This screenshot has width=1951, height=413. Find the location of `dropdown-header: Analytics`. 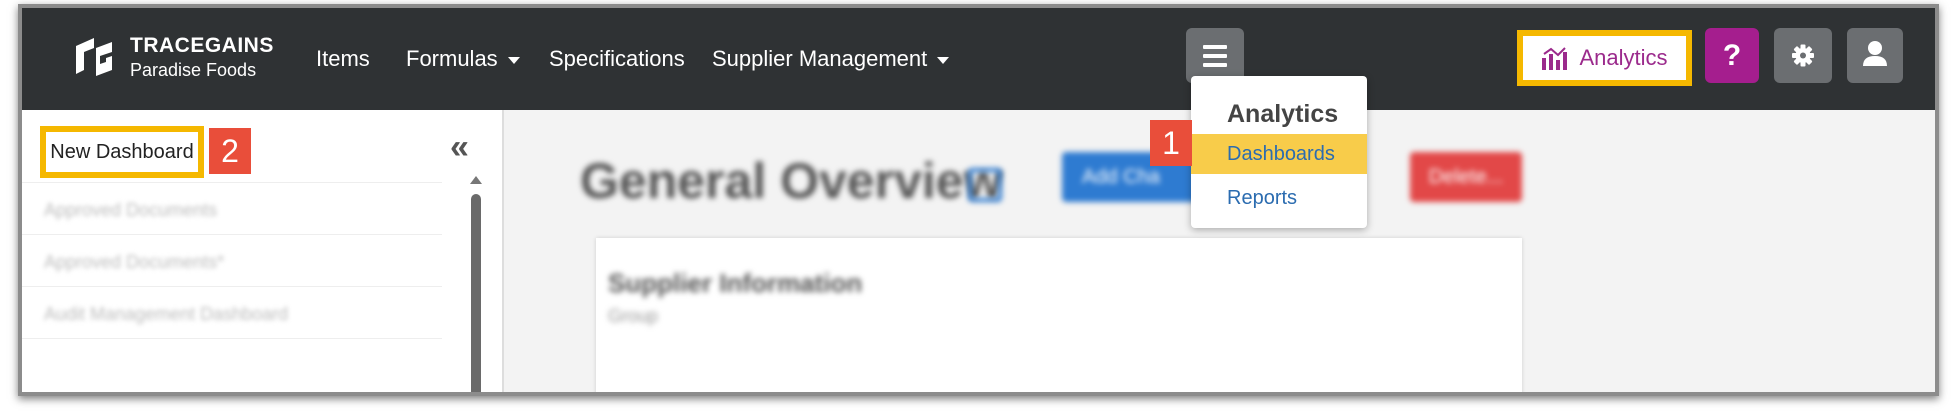

dropdown-header: Analytics is located at coordinates (1283, 114).